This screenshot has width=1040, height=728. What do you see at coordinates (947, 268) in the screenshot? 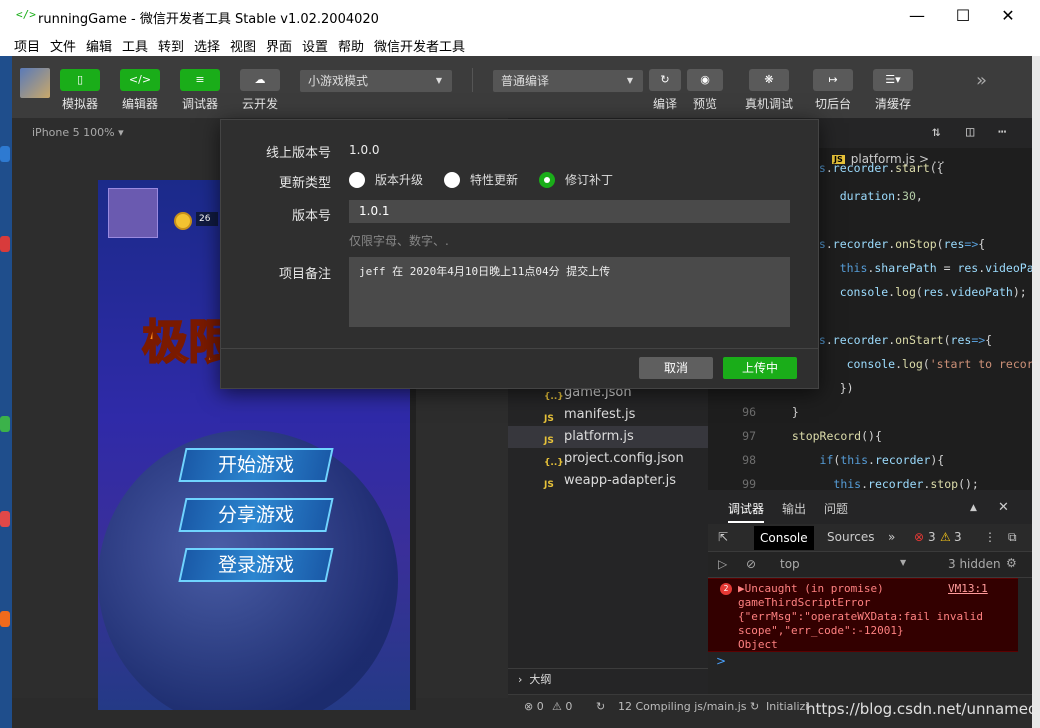
I see `code-token: =` at bounding box center [947, 268].